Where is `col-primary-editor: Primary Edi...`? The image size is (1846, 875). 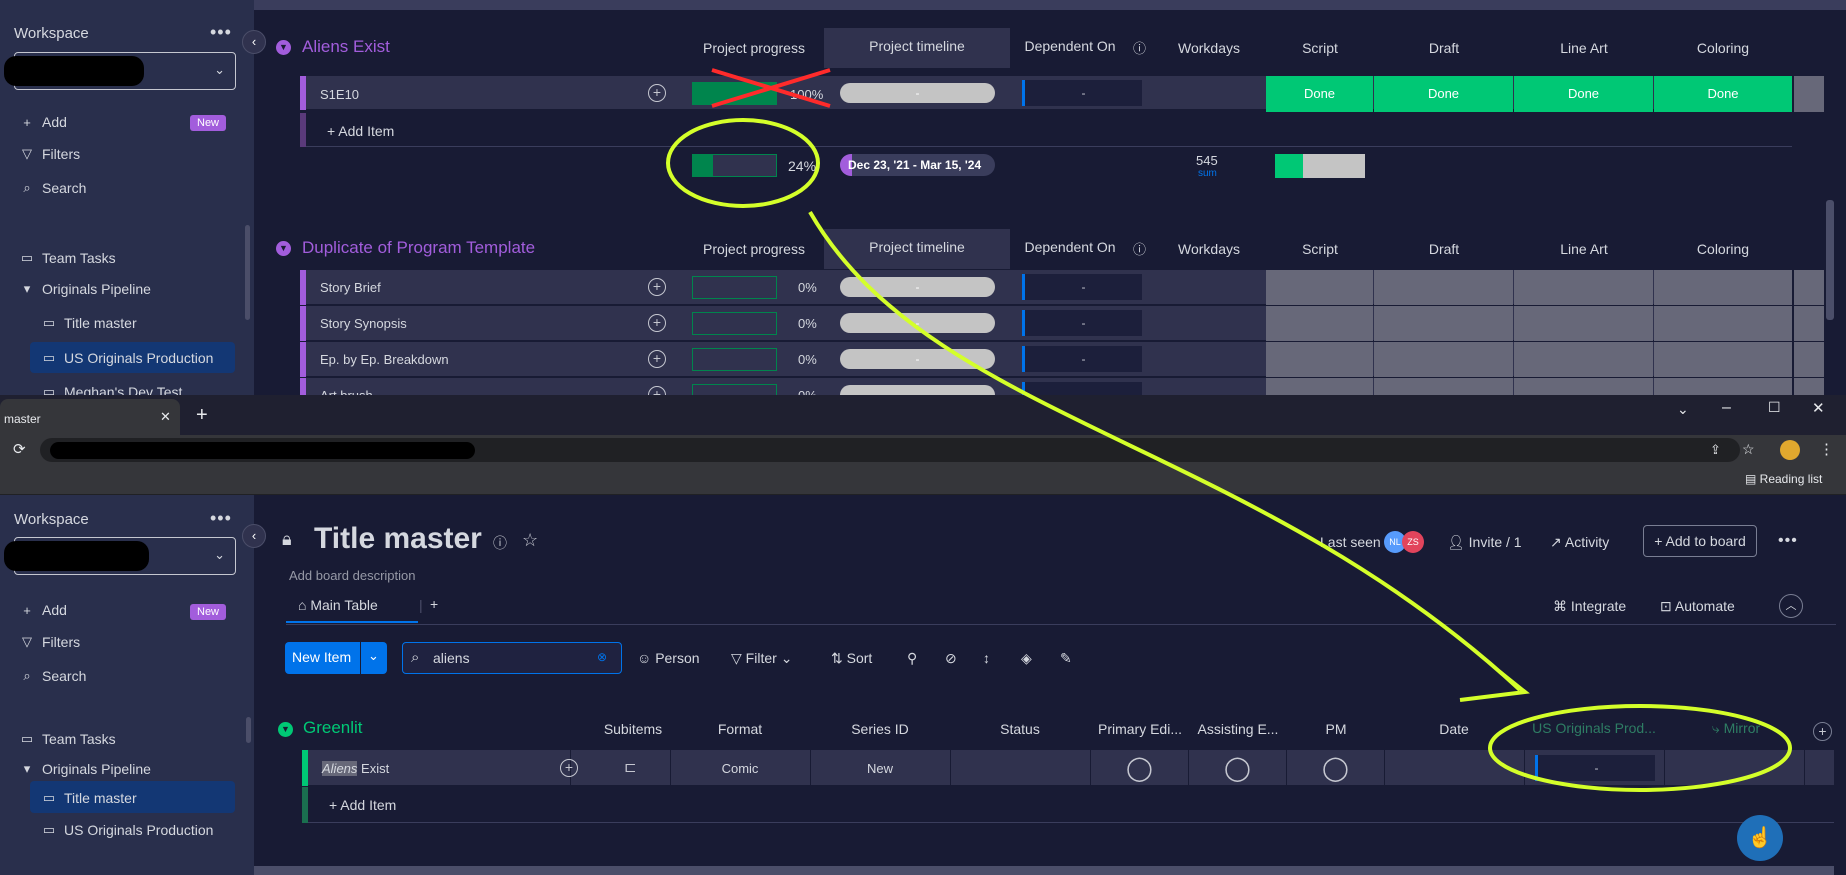
col-primary-editor: Primary Edi... is located at coordinates (1140, 729).